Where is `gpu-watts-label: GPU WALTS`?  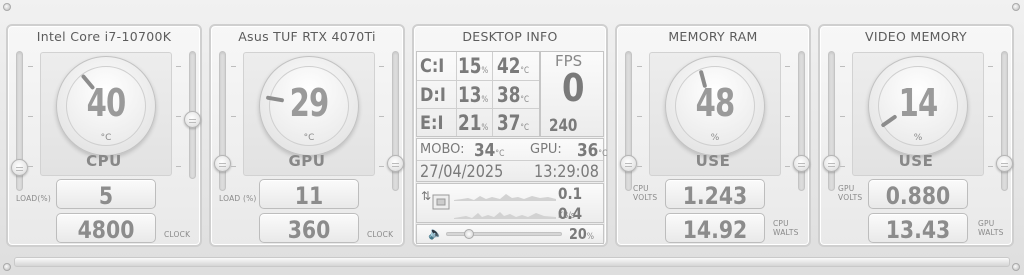 gpu-watts-label: GPU WALTS is located at coordinates (991, 228).